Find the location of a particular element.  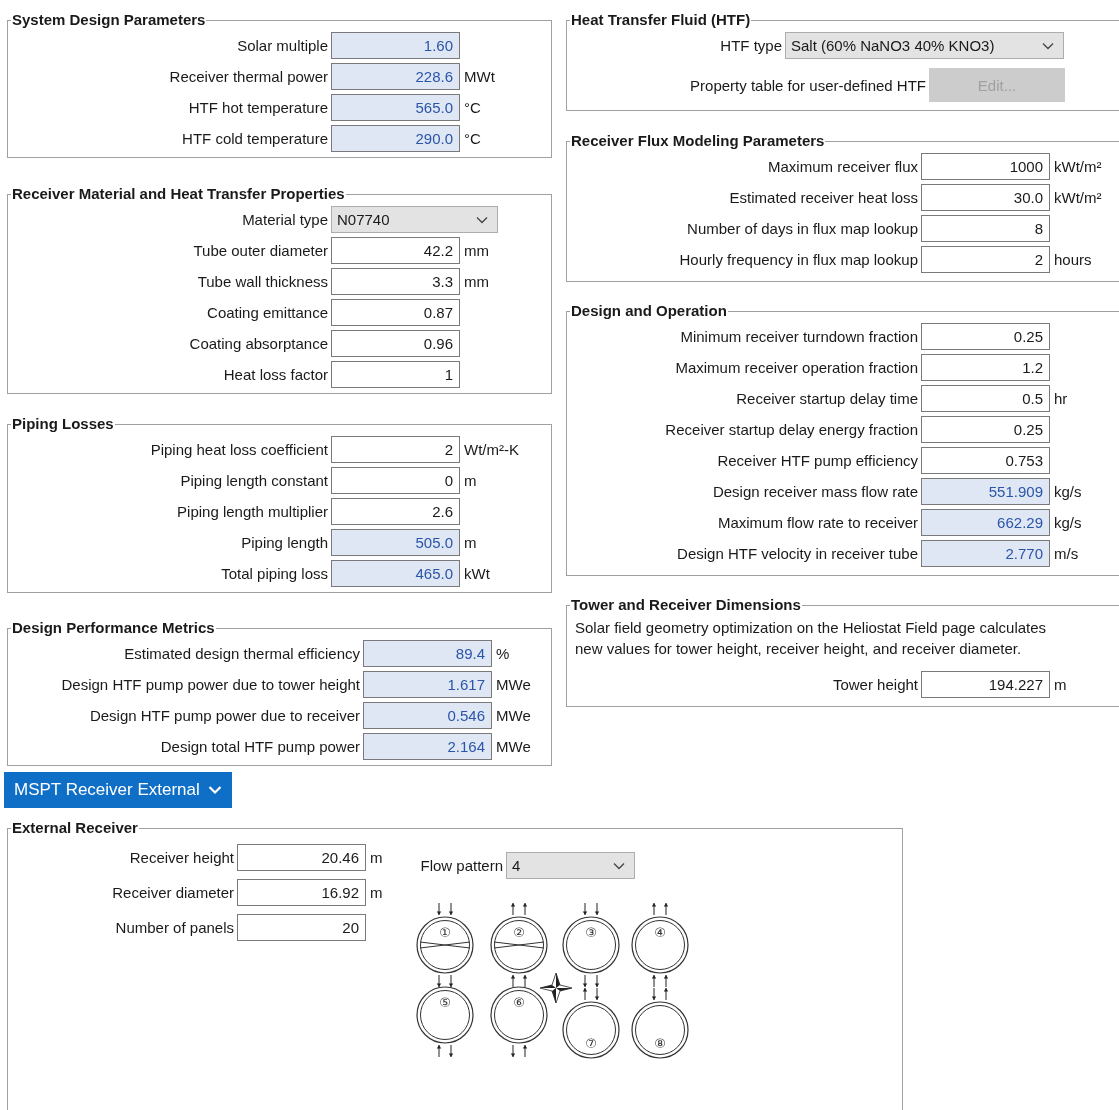

input-field: 194.227 is located at coordinates (985, 684).